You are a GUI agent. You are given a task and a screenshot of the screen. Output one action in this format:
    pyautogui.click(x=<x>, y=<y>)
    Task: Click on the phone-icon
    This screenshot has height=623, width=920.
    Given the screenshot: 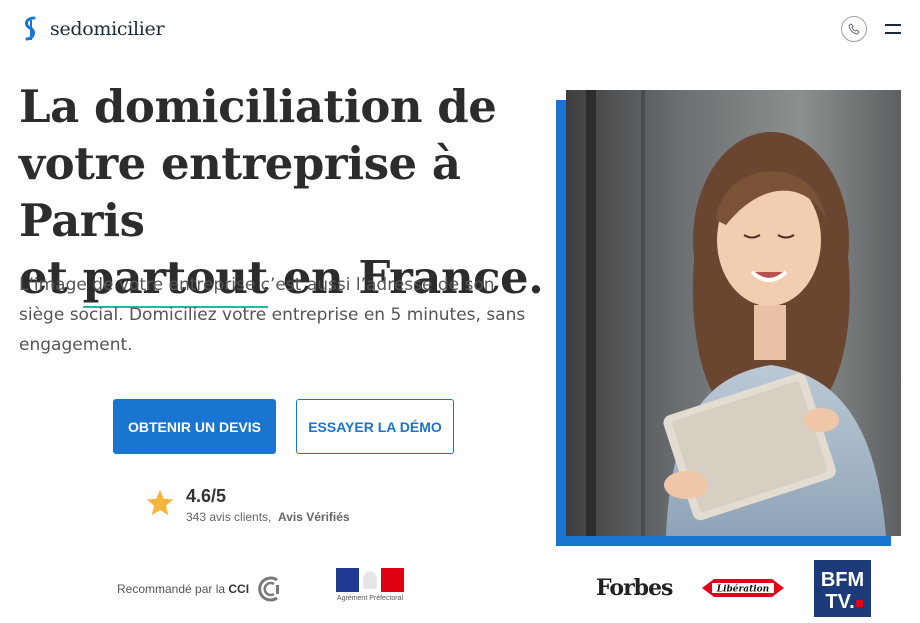 What is the action you would take?
    pyautogui.click(x=854, y=29)
    